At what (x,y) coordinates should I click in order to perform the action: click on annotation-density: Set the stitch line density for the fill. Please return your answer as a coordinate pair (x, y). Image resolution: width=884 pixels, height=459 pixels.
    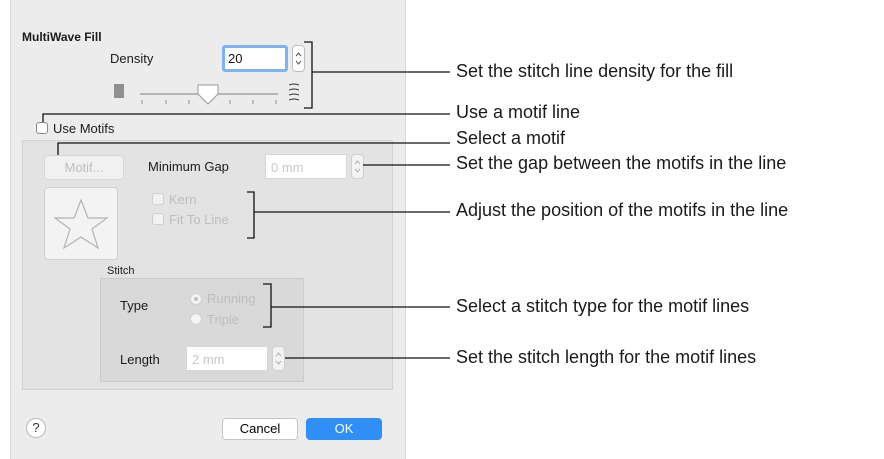
    Looking at the image, I should click on (595, 71).